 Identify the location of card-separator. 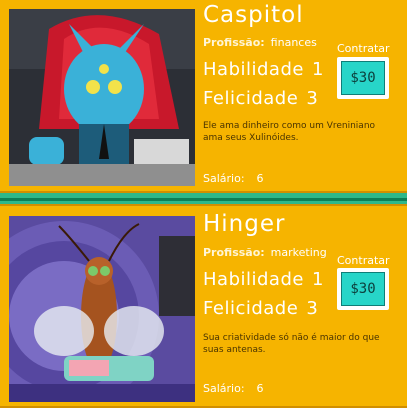
(203, 198).